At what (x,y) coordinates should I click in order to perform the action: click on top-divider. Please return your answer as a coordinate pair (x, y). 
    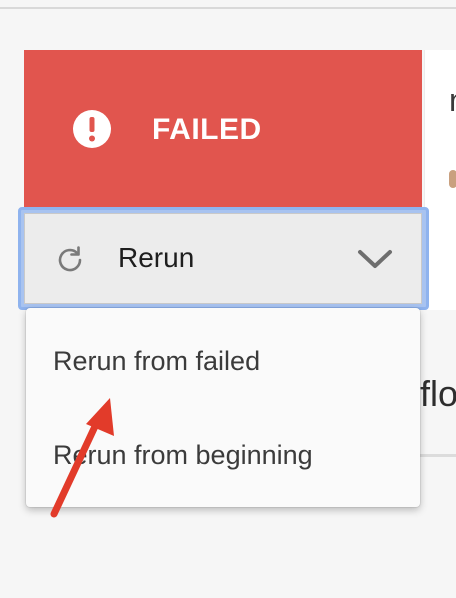
    Looking at the image, I should click on (228, 8).